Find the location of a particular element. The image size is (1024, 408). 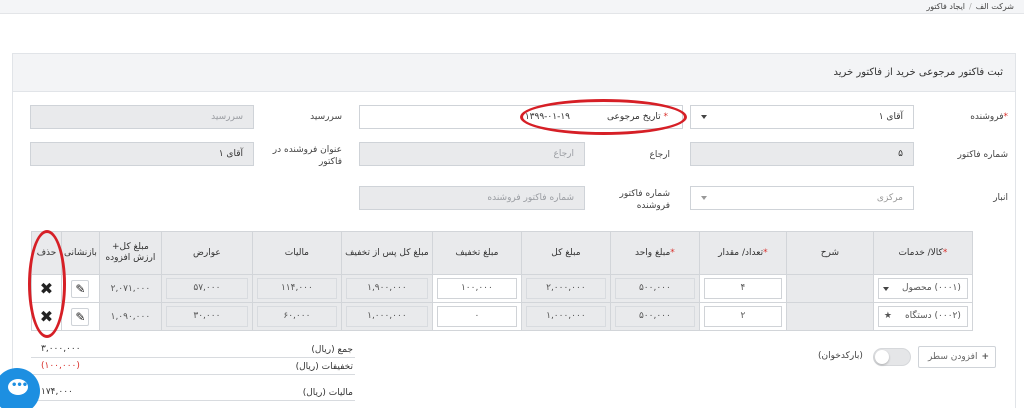

after-discount-cell: ۱,۹۰۰,۰۰۰ is located at coordinates (386, 288).